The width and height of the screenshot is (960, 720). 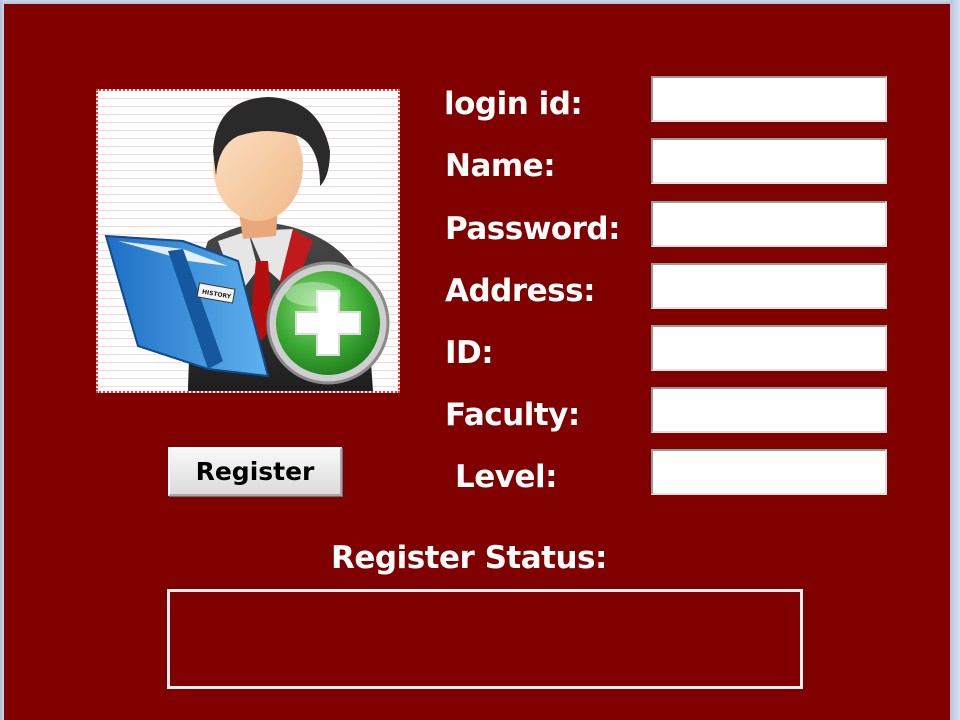 I want to click on add-user-image: HISTORY, so click(x=248, y=241).